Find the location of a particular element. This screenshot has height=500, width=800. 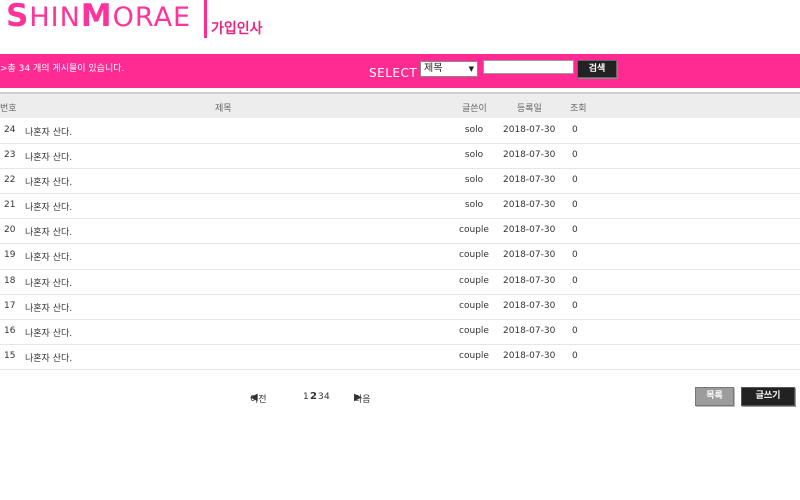

dropdown-arrow-icon: ▼ is located at coordinates (471, 69).